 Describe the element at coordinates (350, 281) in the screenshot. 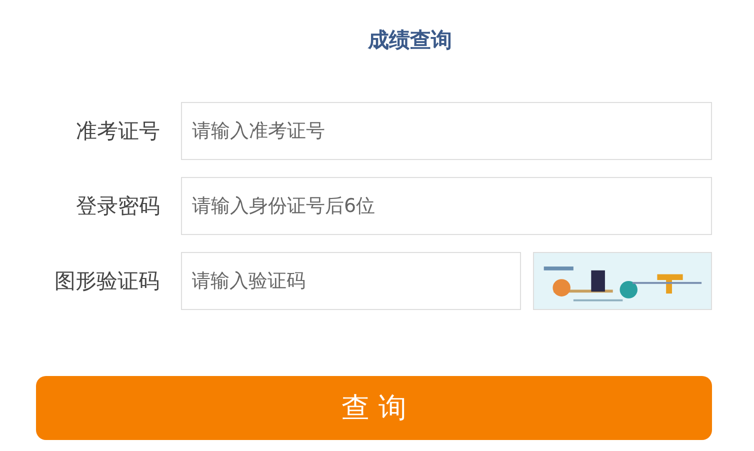

I see `input-field: 请输入验证码` at that location.